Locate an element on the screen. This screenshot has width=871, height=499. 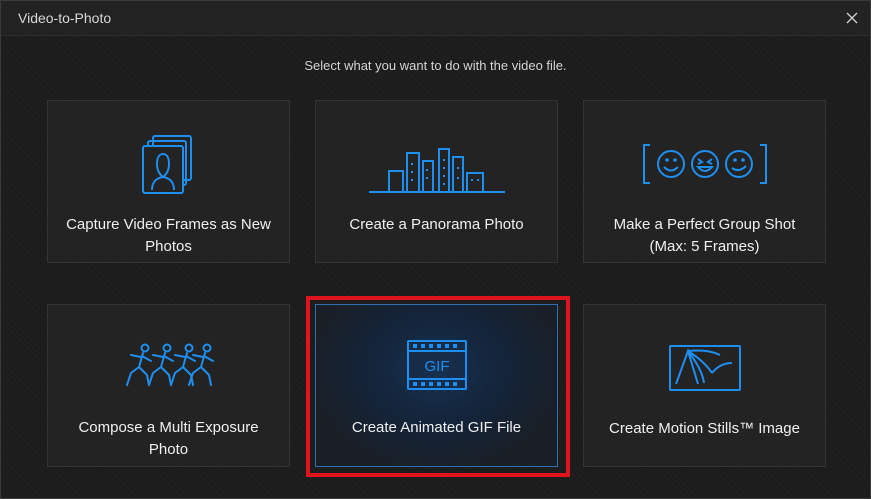
dialog-title: Video-to-Photo is located at coordinates (65, 18).